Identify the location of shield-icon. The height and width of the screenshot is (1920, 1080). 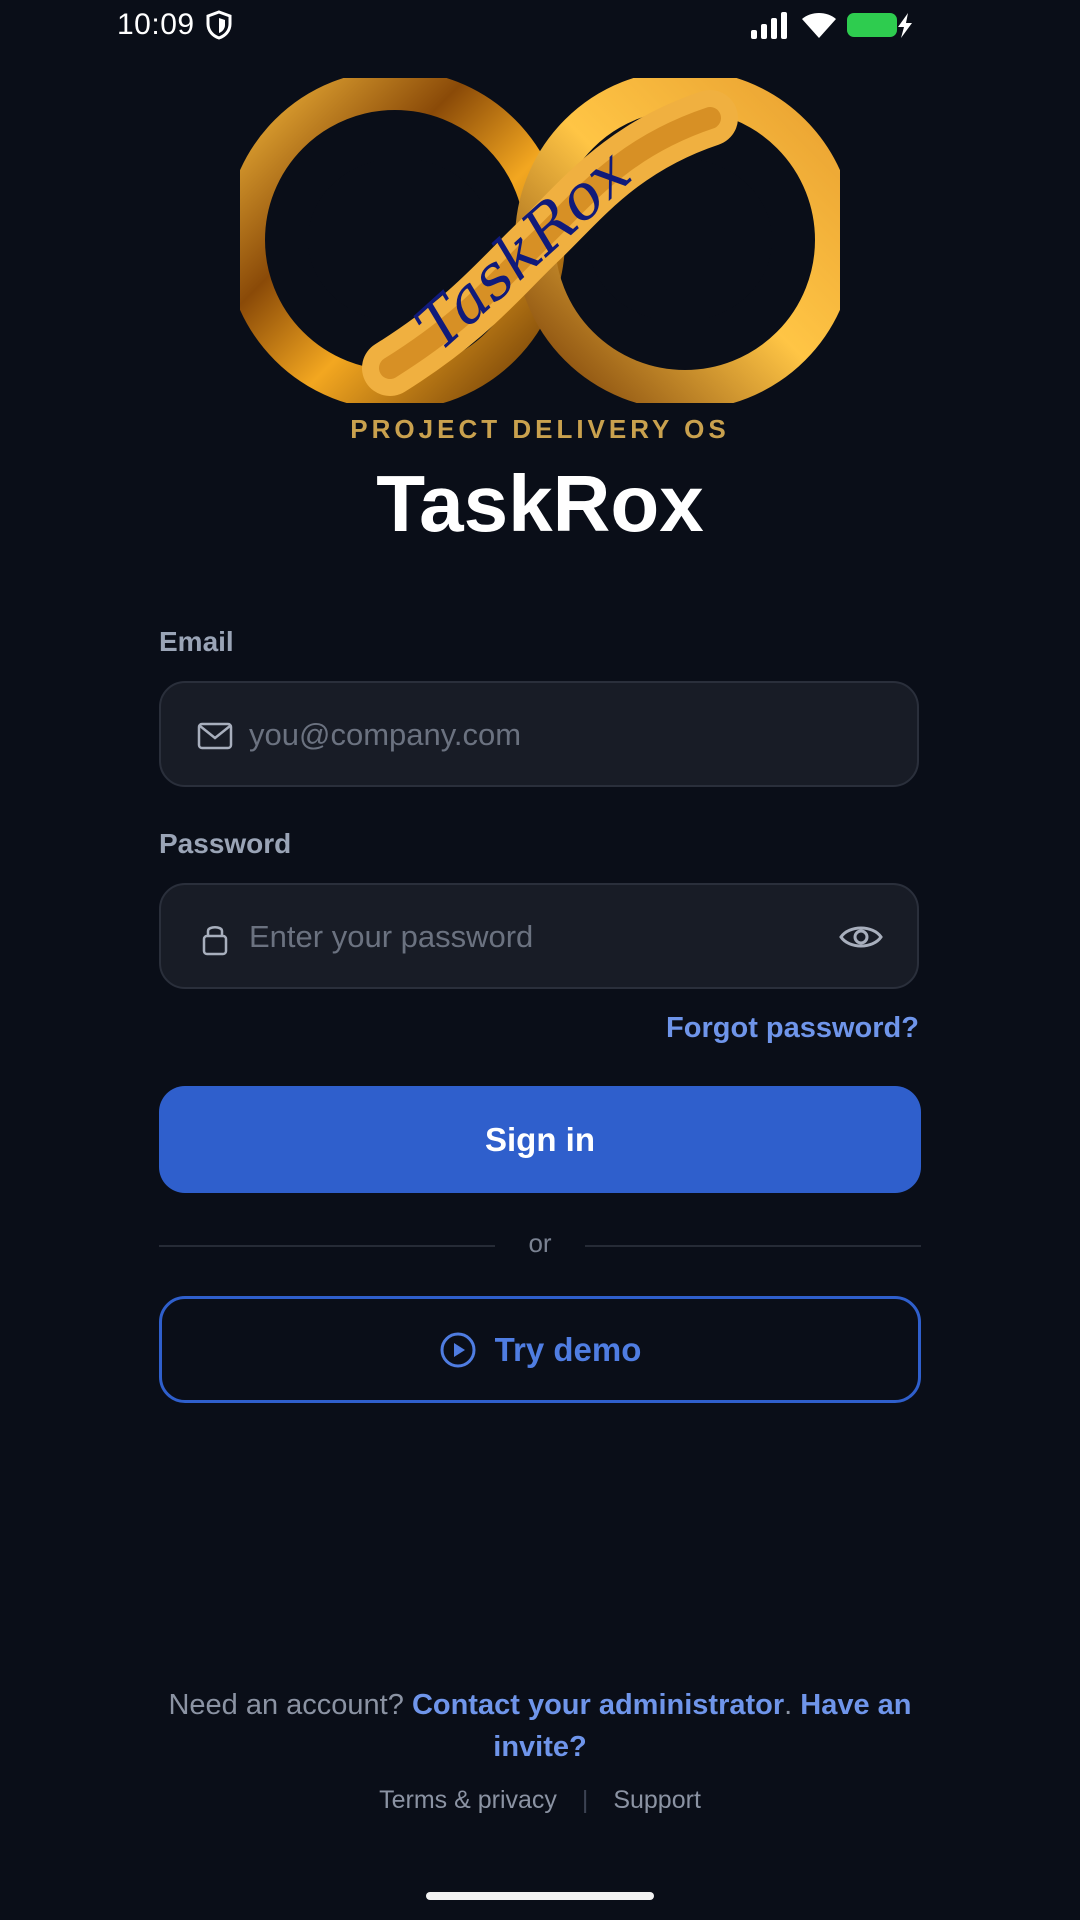
(219, 25).